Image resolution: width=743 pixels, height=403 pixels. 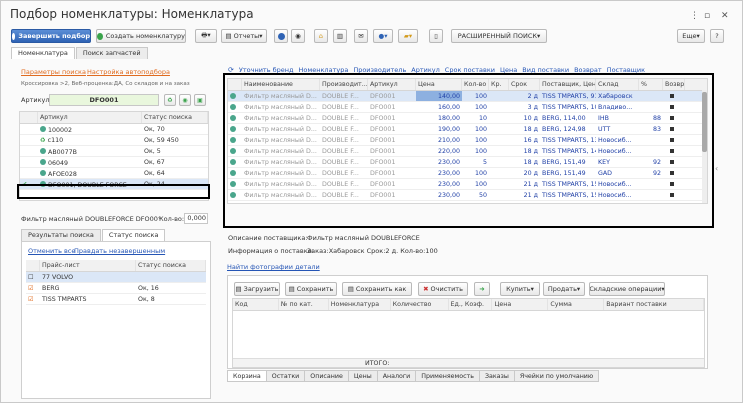 What do you see at coordinates (496, 376) in the screenshot?
I see `bottom-tab: Заказы` at bounding box center [496, 376].